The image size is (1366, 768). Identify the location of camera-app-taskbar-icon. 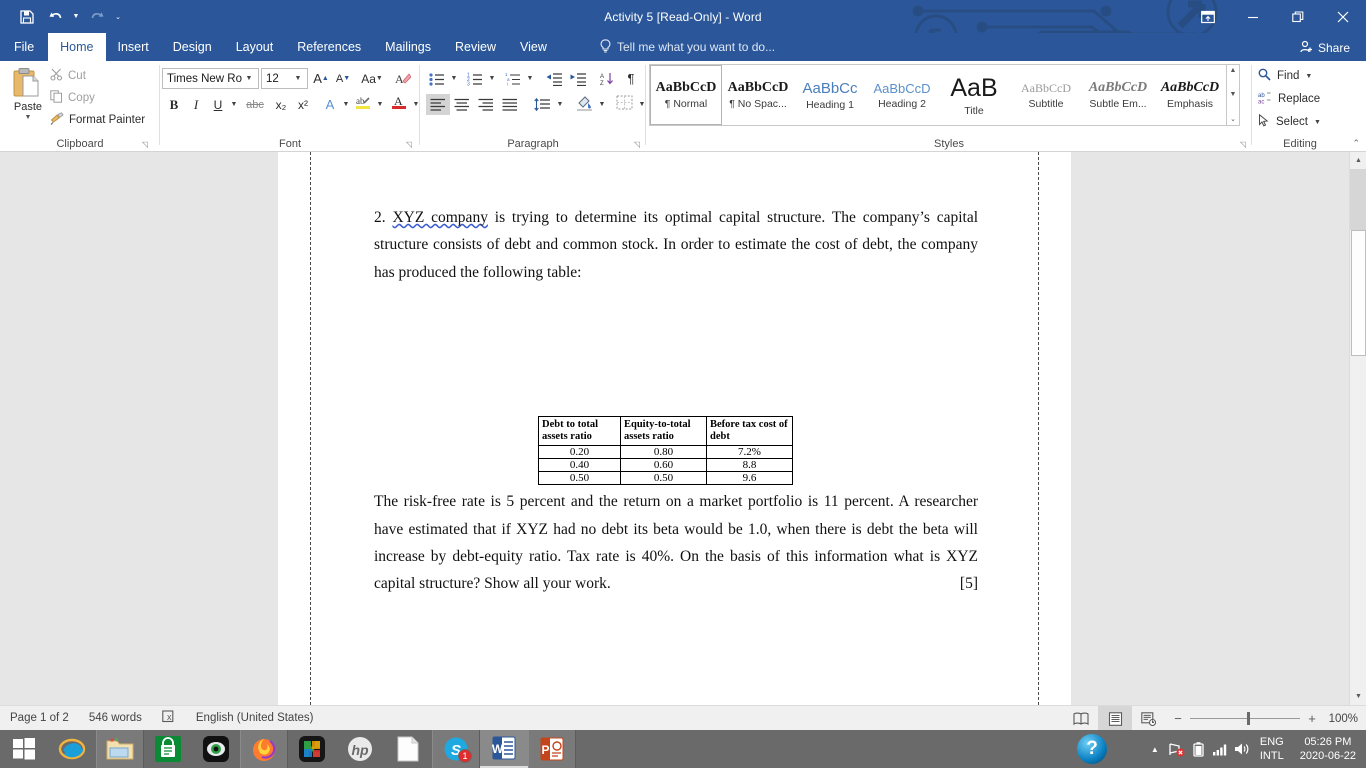
(216, 749).